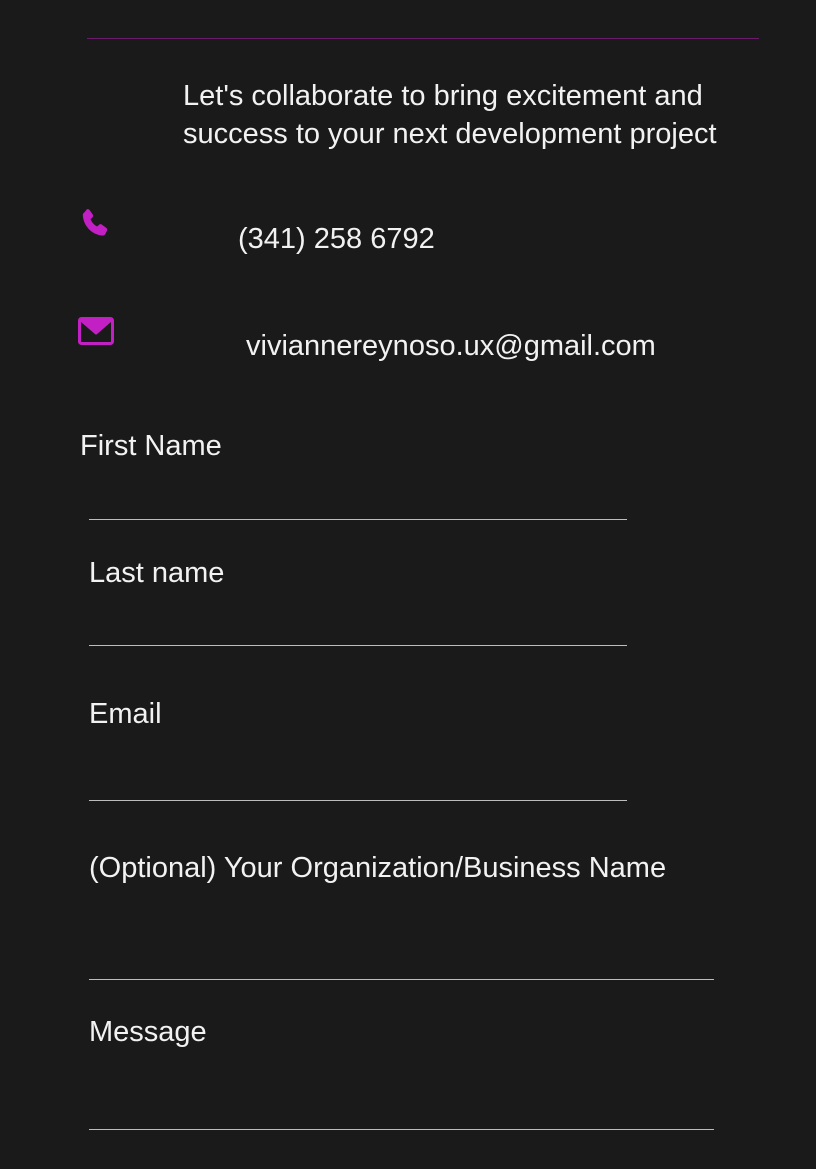 The image size is (816, 1169). What do you see at coordinates (96, 331) in the screenshot?
I see `mail-icon` at bounding box center [96, 331].